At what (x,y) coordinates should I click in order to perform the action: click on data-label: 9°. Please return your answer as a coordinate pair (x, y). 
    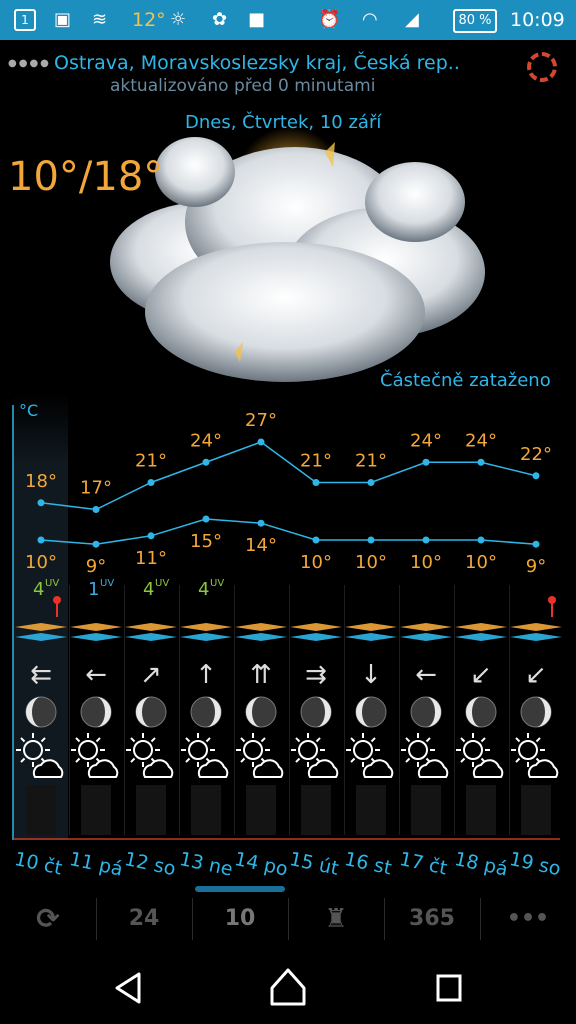
    Looking at the image, I should click on (96, 566).